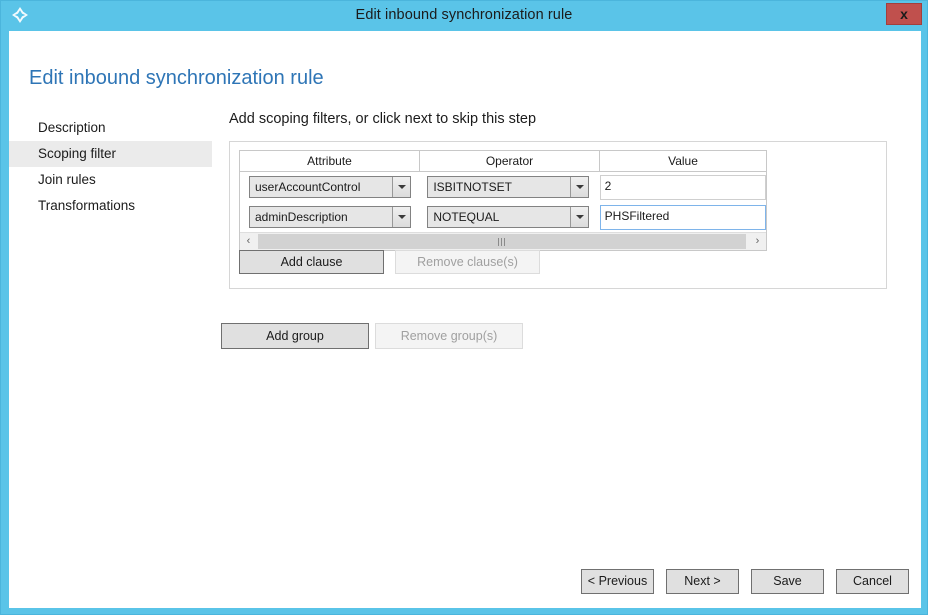  What do you see at coordinates (466, 217) in the screenshot?
I see `operator-dropdown-value: NOTEQUAL` at bounding box center [466, 217].